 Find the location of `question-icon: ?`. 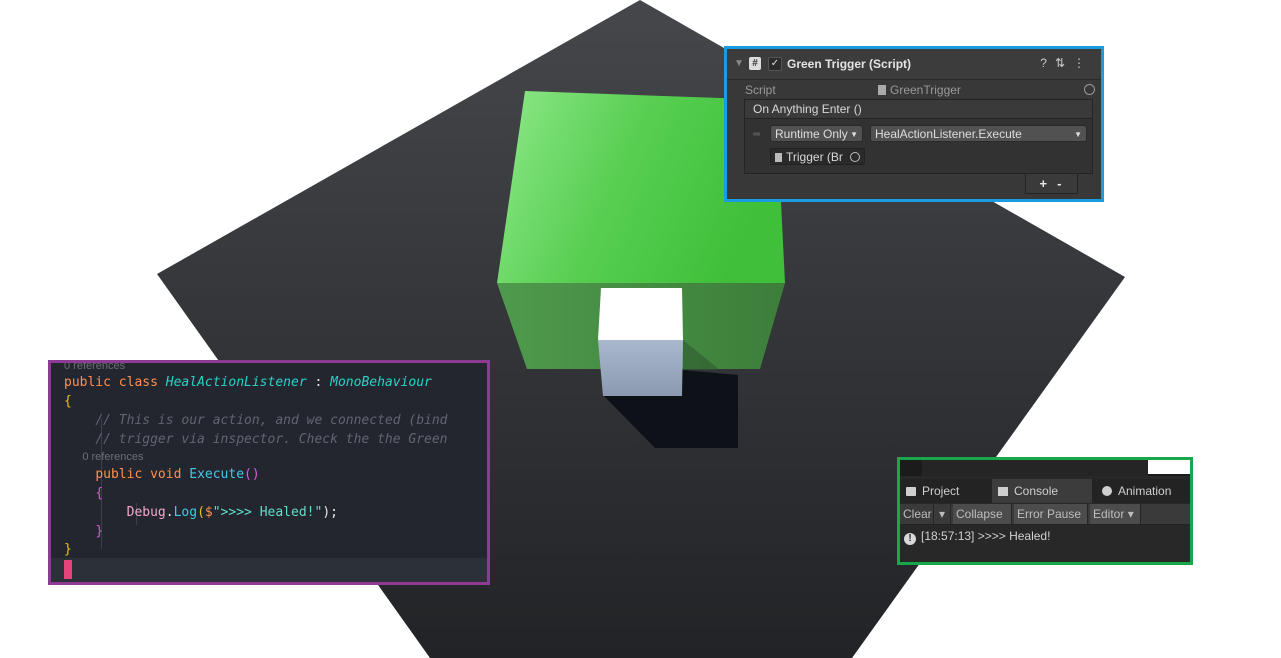

question-icon: ? is located at coordinates (1047, 63).